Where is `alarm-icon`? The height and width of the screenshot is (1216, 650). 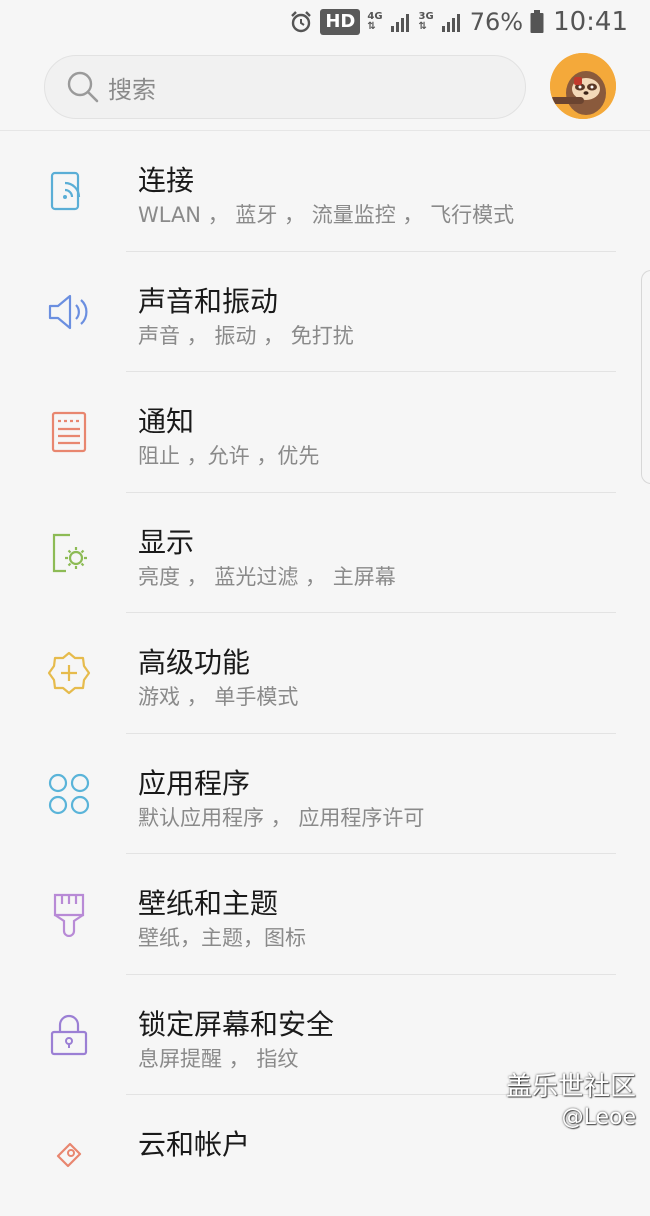 alarm-icon is located at coordinates (301, 22).